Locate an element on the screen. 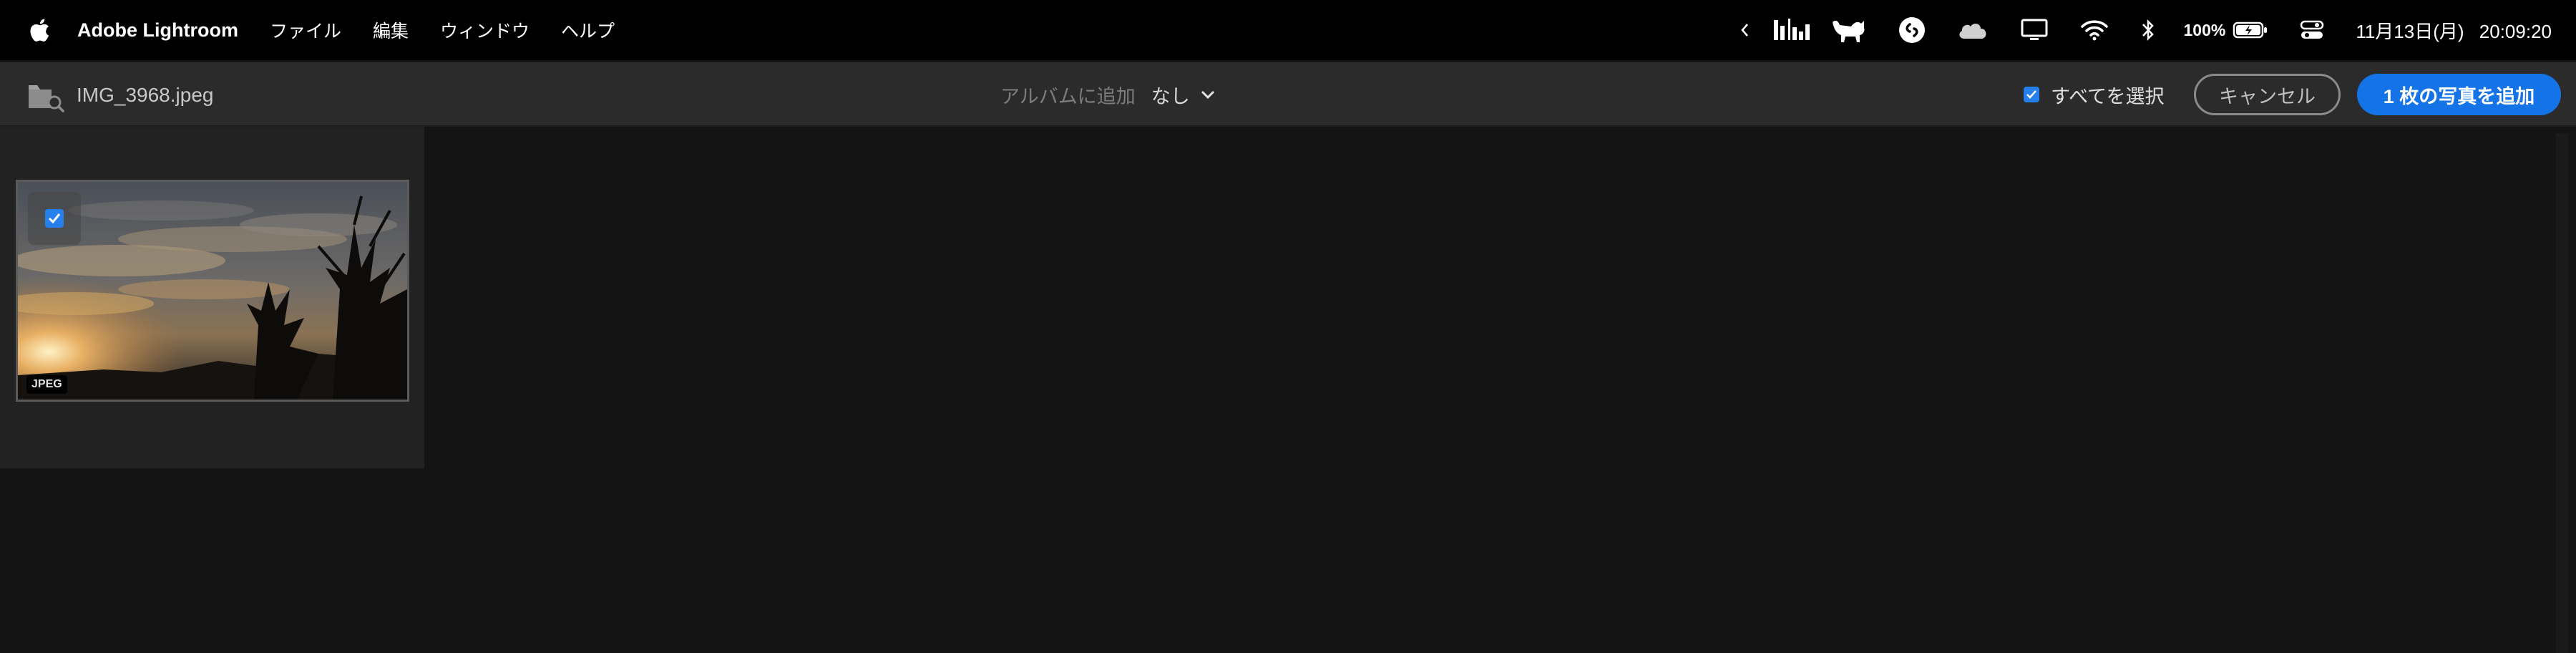  source-filename: IMG_3968.jpeg is located at coordinates (145, 95).